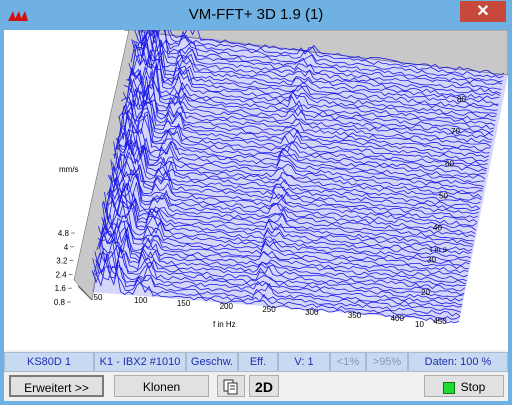 The height and width of the screenshot is (405, 512). I want to click on window-title: VM-FFT+ 3D 1.9 (1), so click(256, 14).